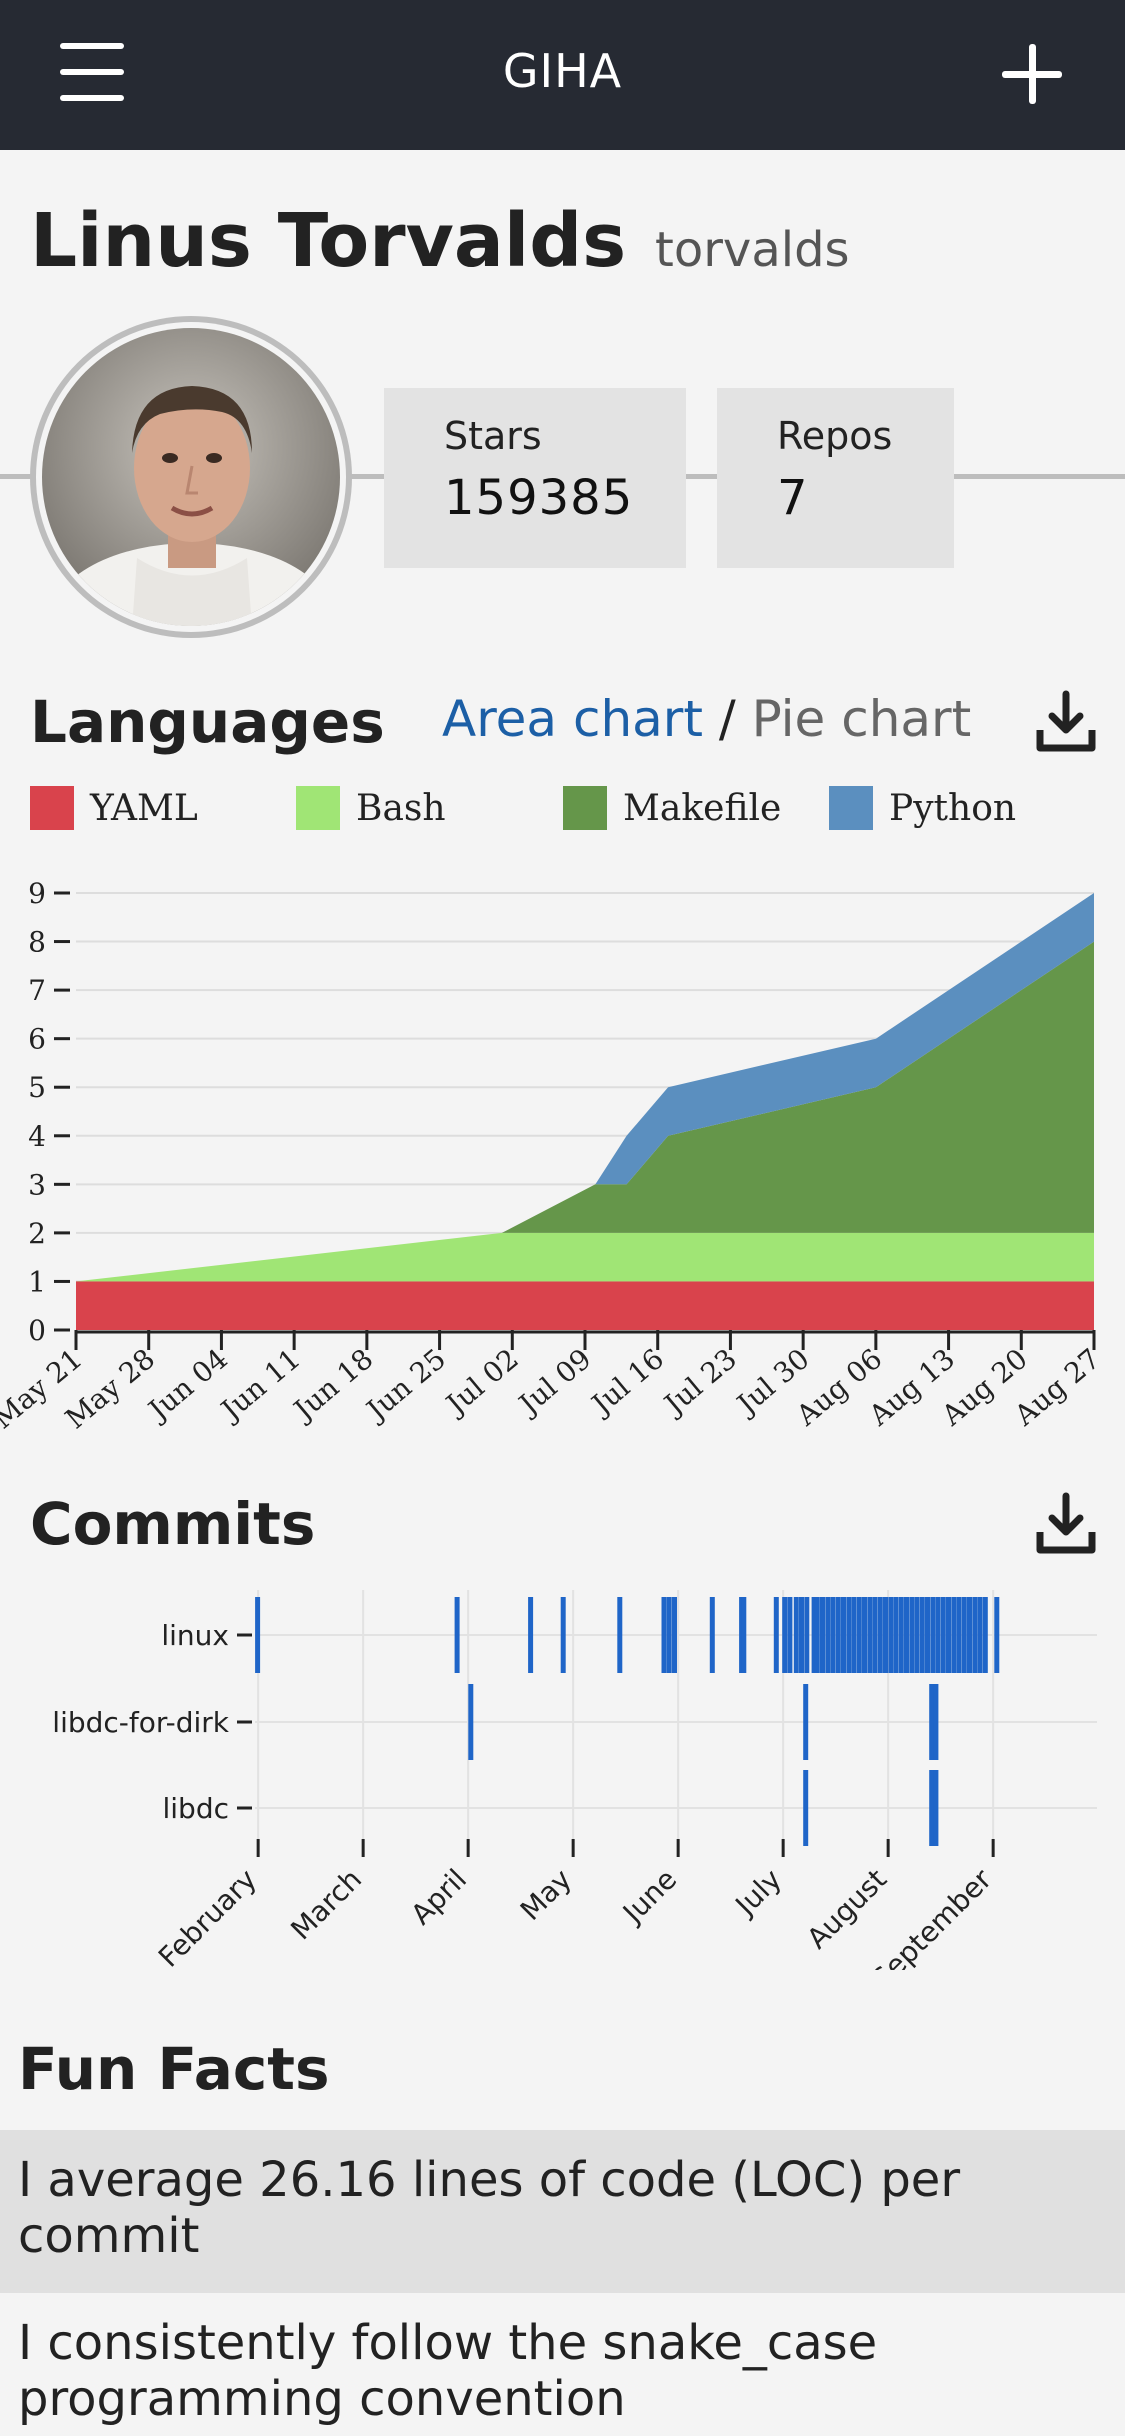  Describe the element at coordinates (585, 1305) in the screenshot. I see `area-yaml` at that location.